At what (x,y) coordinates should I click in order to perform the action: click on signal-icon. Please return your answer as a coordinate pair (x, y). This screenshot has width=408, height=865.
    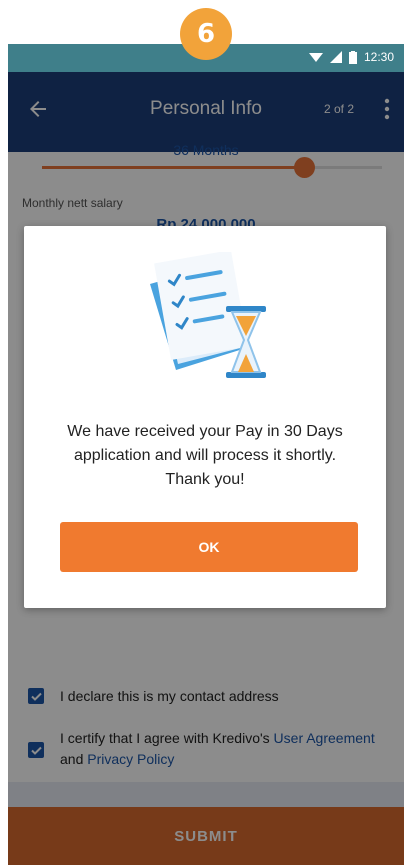
    Looking at the image, I should click on (335, 57).